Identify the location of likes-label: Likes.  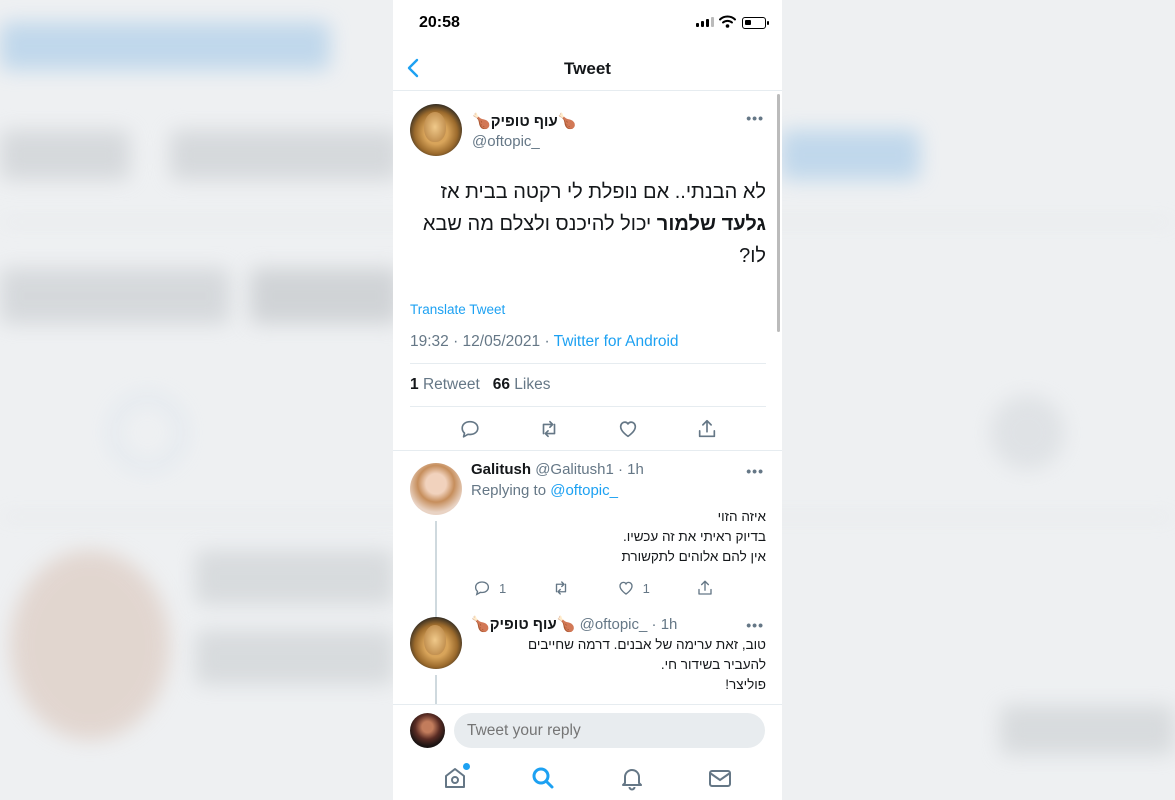
(532, 384).